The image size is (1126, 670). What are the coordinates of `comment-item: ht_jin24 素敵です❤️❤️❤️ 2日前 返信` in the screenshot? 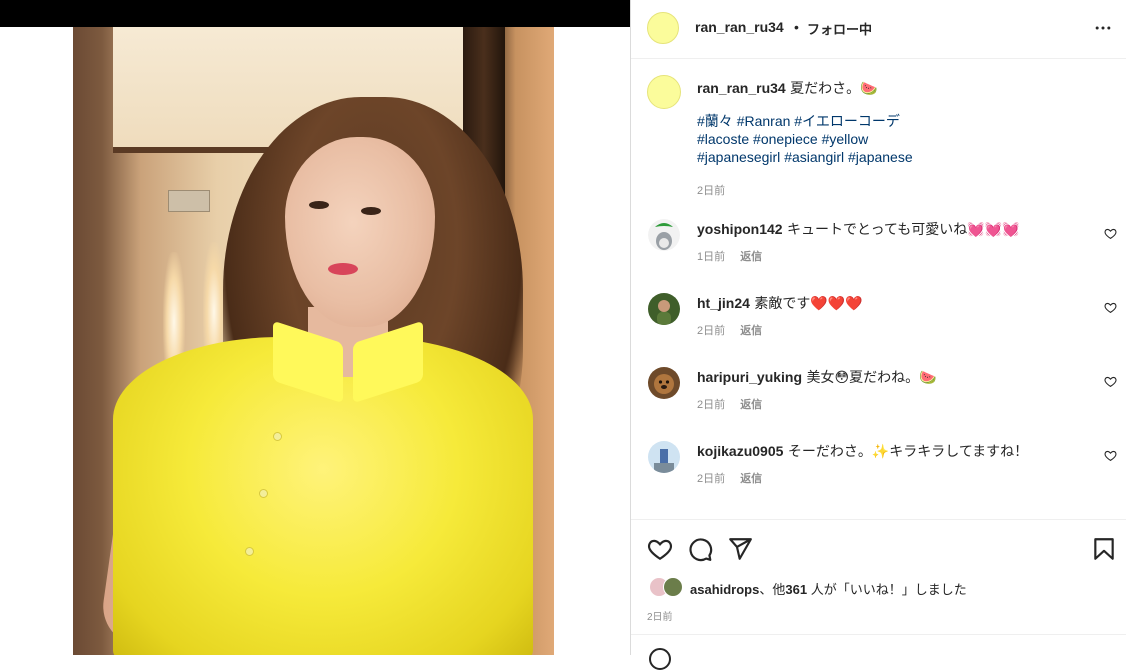 It's located at (878, 328).